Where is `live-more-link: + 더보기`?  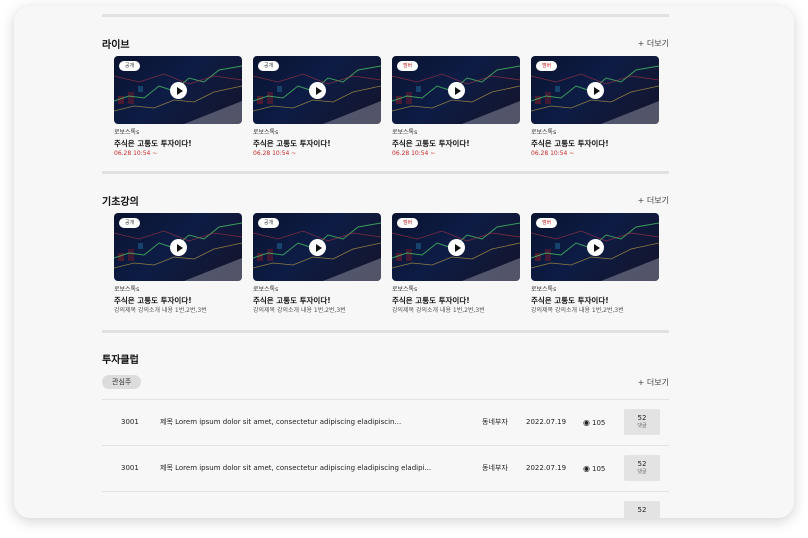 live-more-link: + 더보기 is located at coordinates (653, 43).